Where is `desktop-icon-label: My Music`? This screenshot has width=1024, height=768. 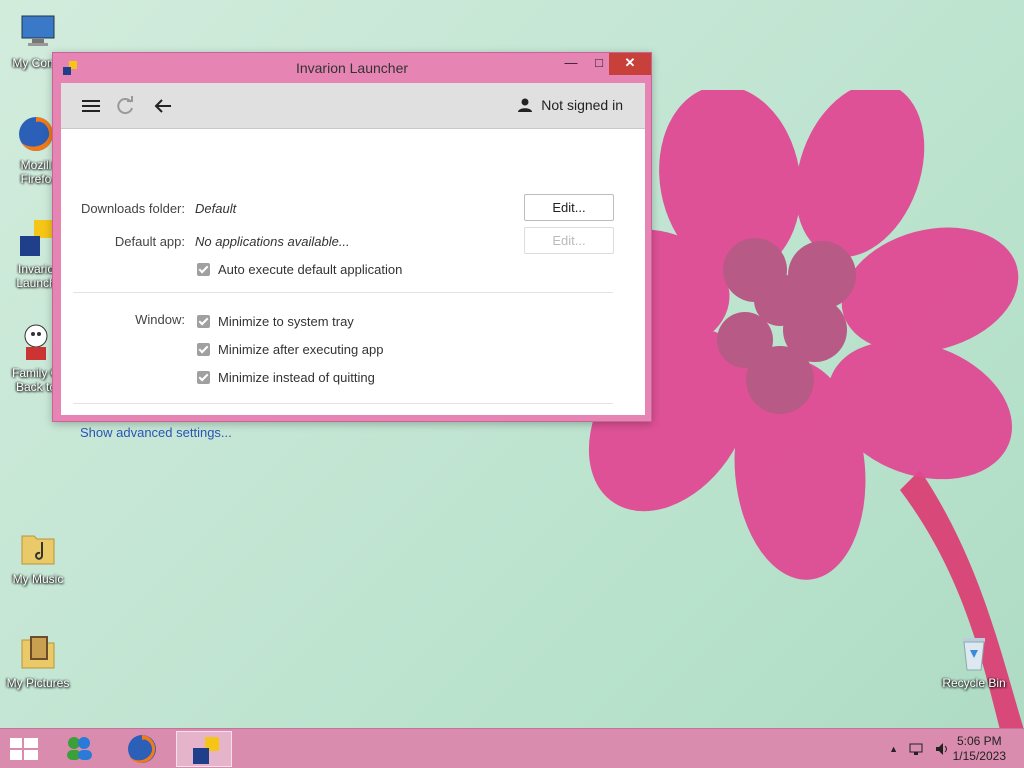
desktop-icon-label: My Music is located at coordinates (38, 579).